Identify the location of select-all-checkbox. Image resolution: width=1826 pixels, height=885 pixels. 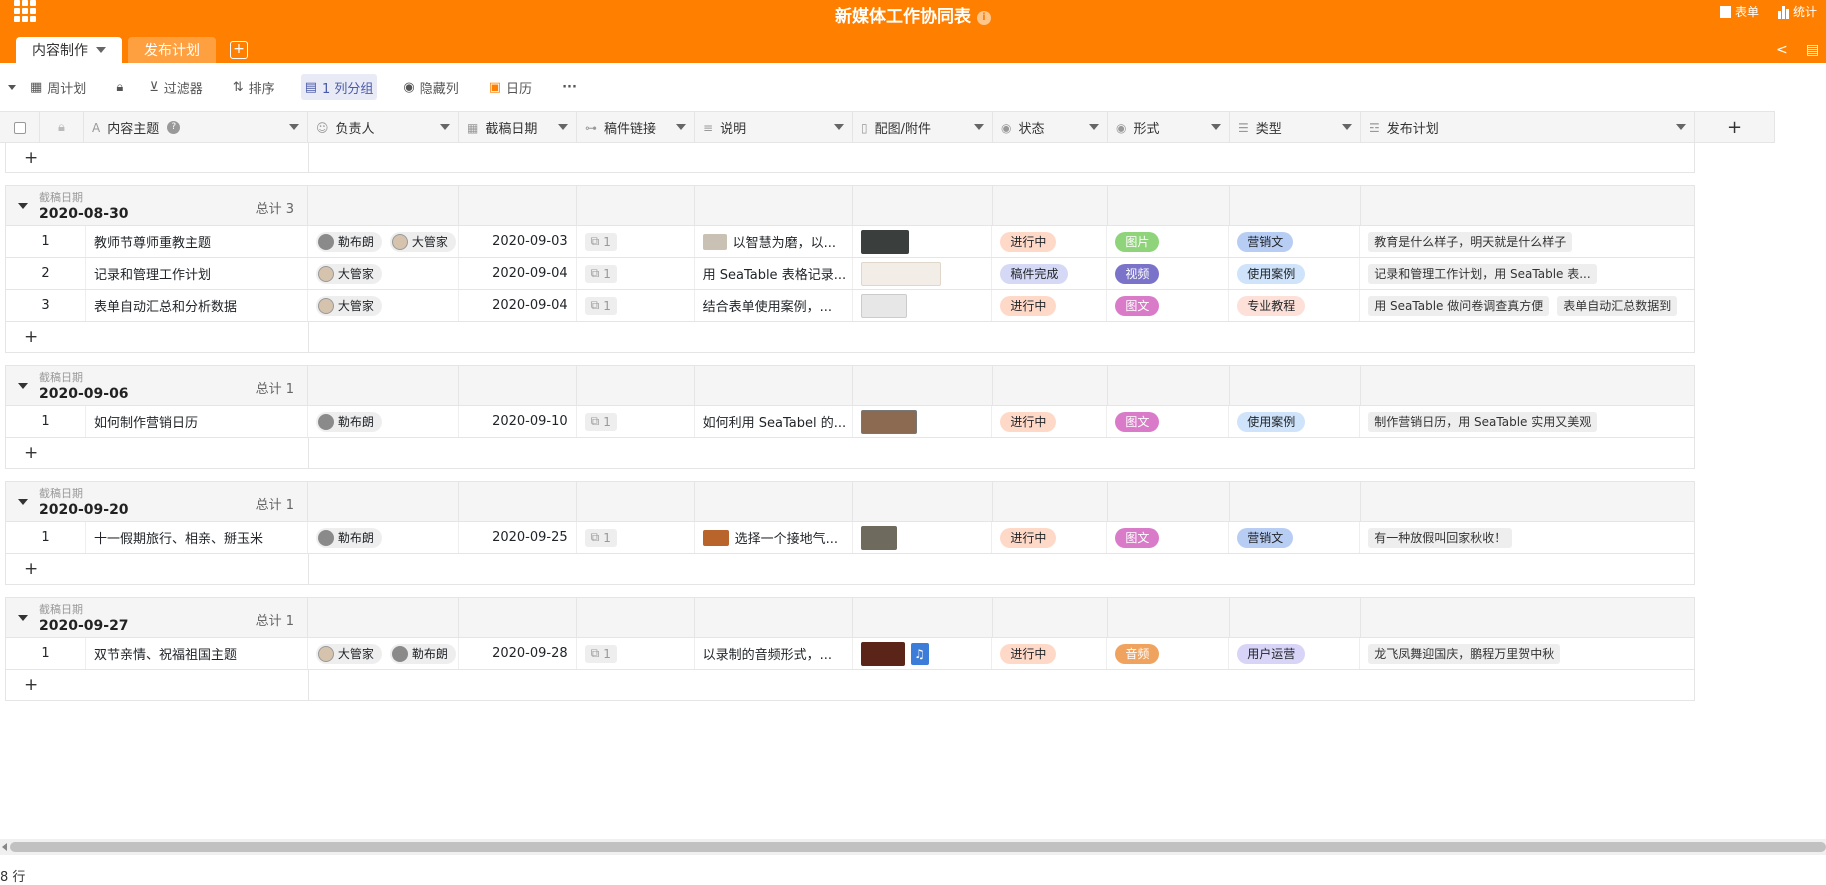
(20, 127).